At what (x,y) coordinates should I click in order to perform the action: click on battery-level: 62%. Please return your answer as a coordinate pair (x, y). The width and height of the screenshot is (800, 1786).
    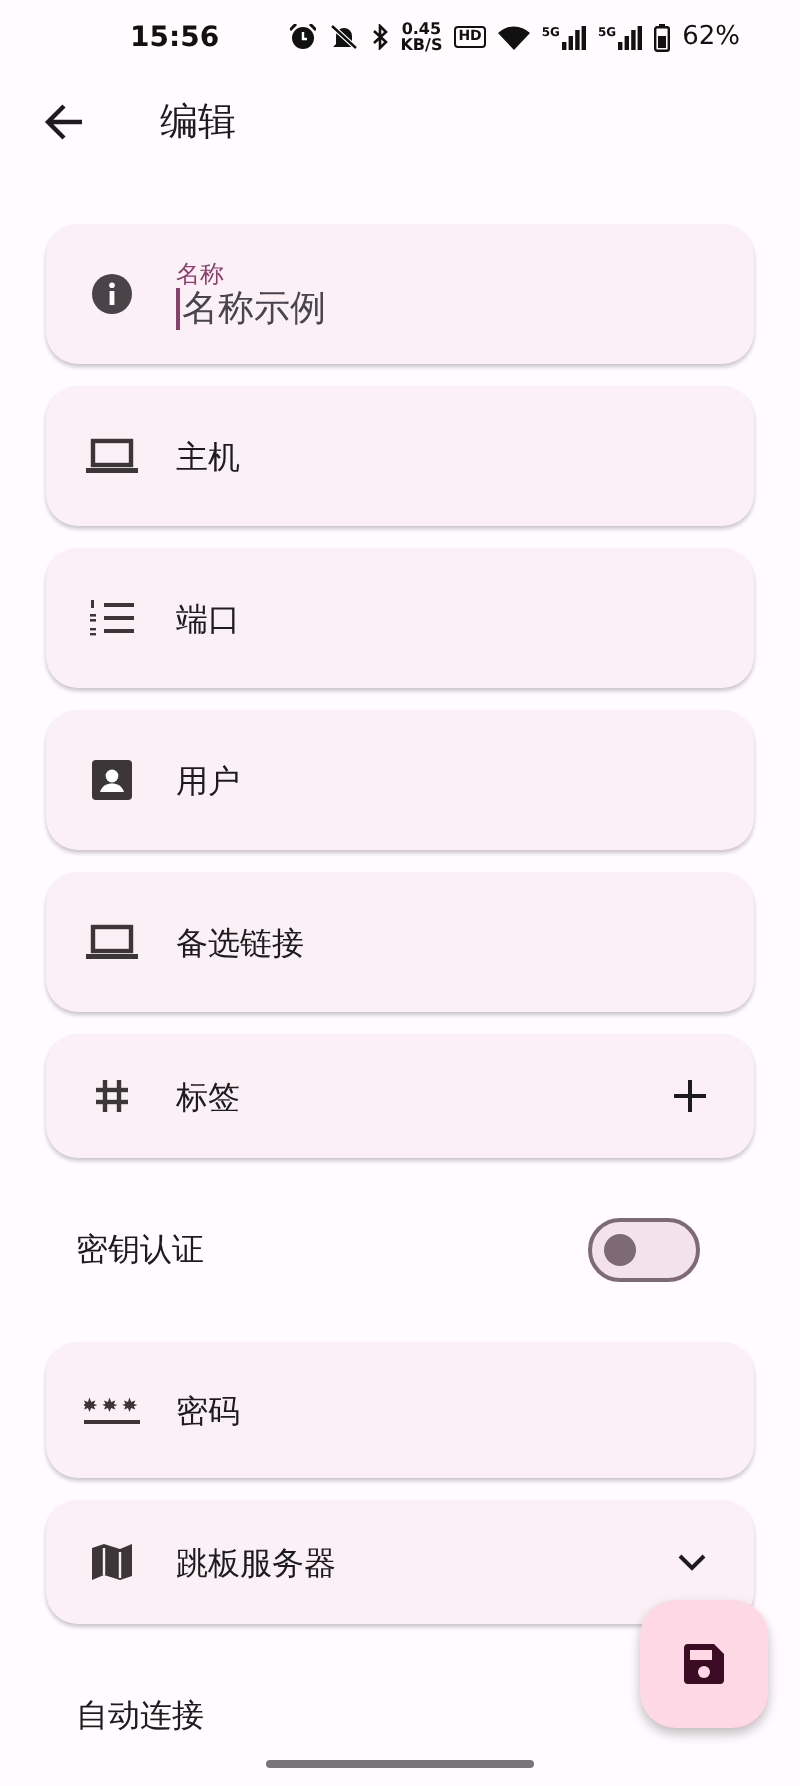
    Looking at the image, I should click on (711, 37).